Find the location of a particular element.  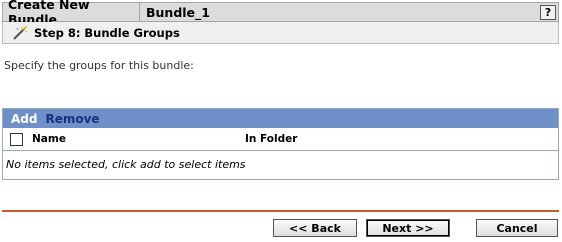

remove-link: Remove is located at coordinates (72, 119).